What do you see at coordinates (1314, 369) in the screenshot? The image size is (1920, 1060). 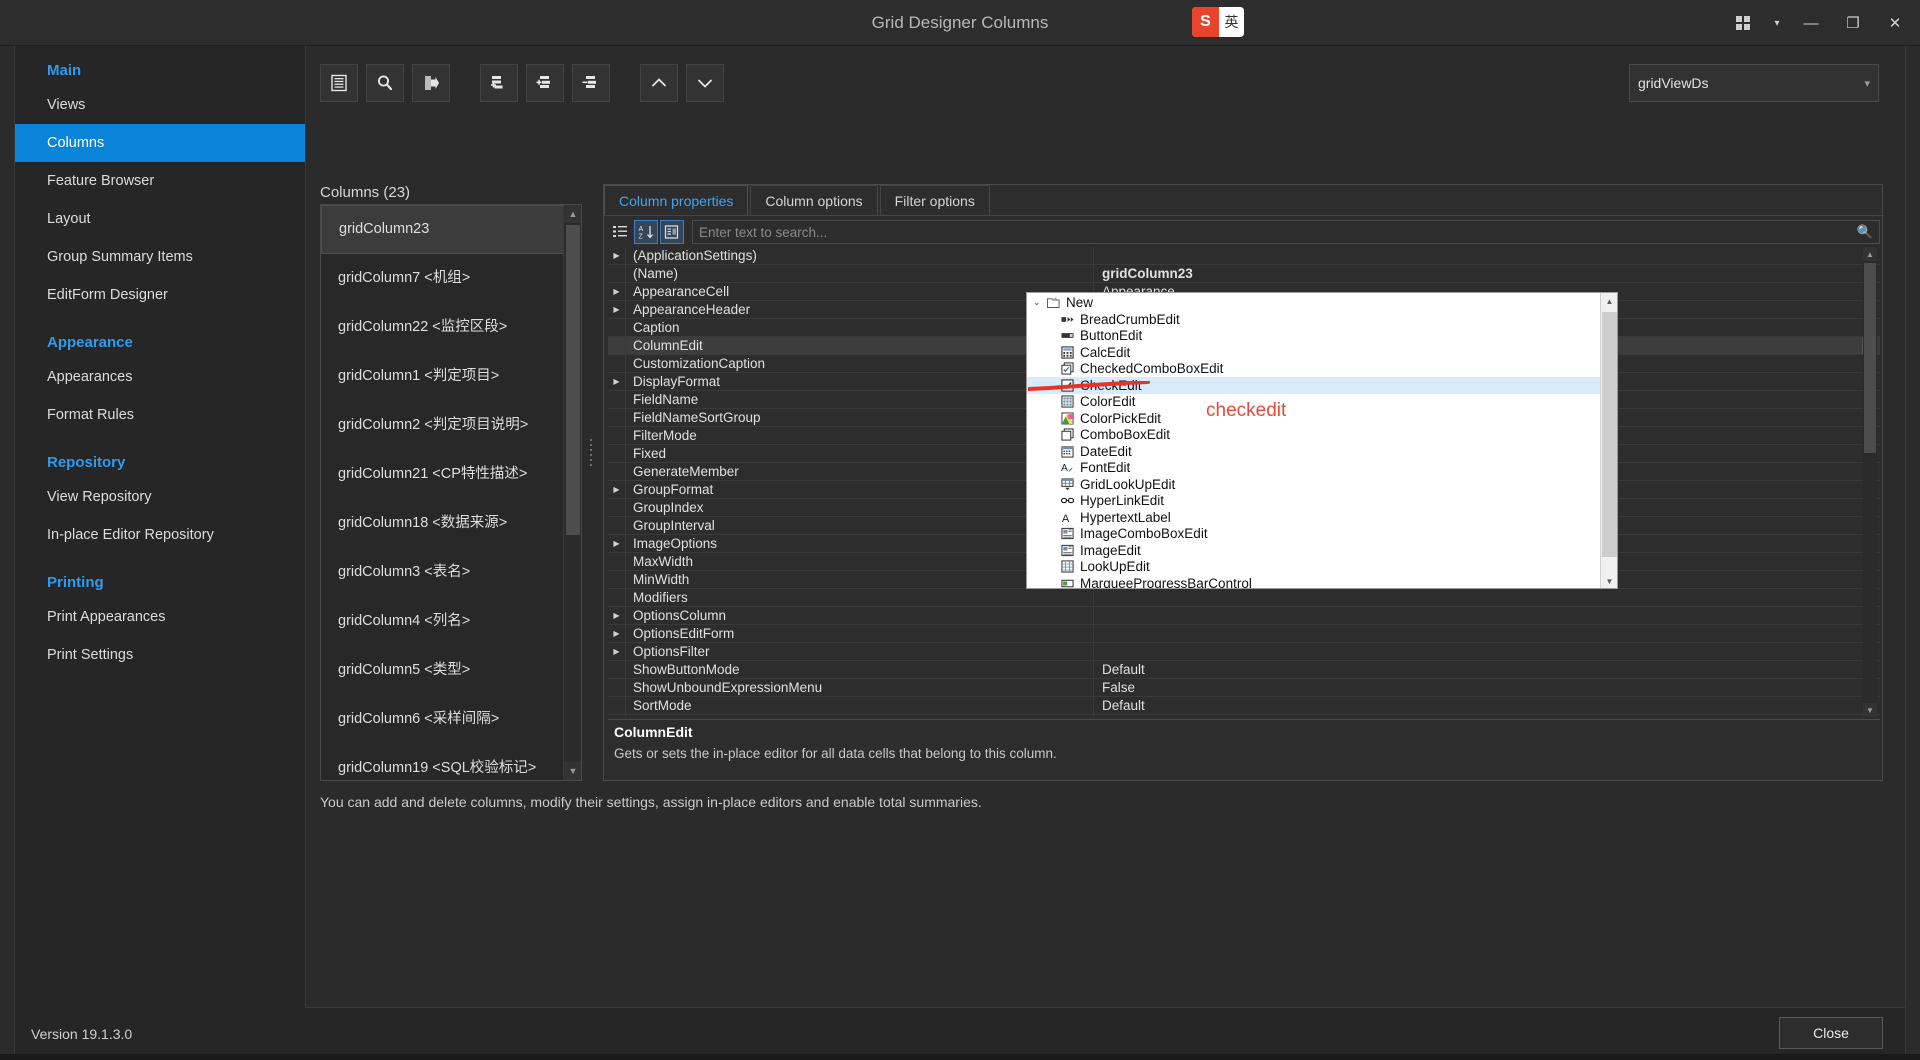 I see `dropdown-item-checkedcomboboxedit: CheckedComboBoxEdit` at bounding box center [1314, 369].